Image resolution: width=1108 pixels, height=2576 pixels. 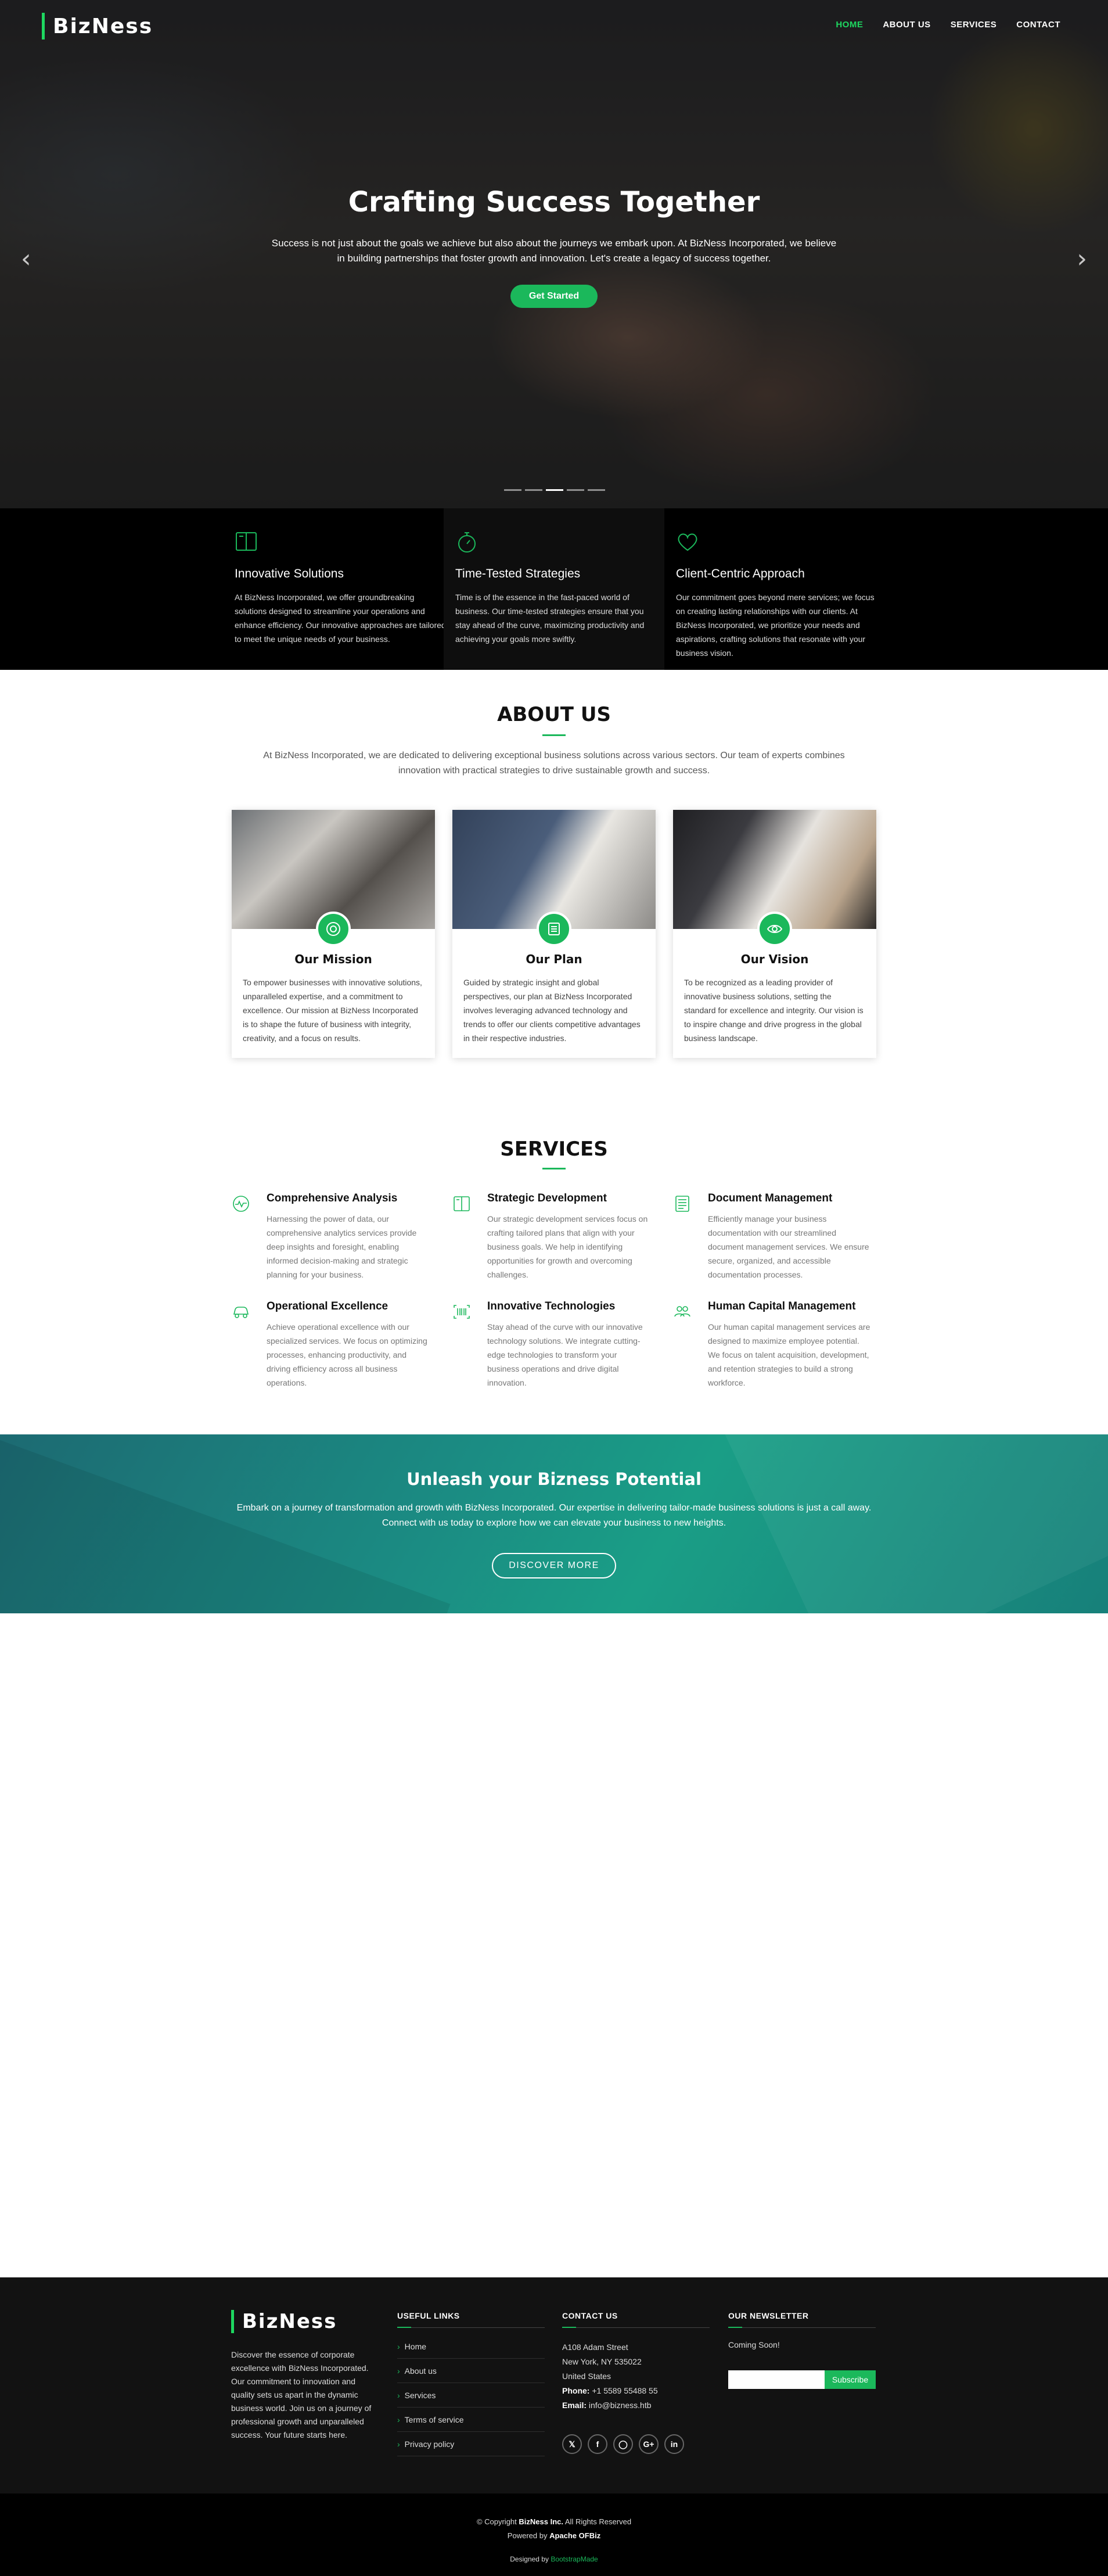 I want to click on nav-about: ABOUT US, so click(x=907, y=25).